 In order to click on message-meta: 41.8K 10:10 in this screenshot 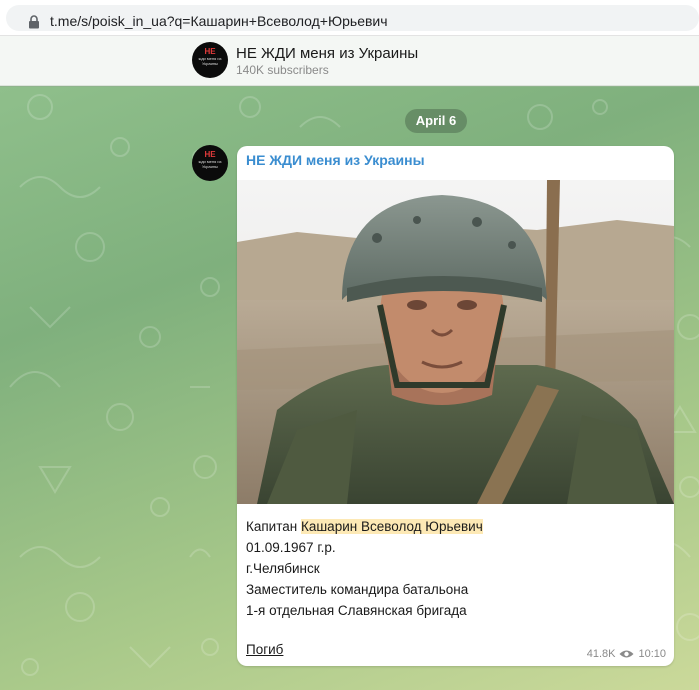, I will do `click(626, 654)`.